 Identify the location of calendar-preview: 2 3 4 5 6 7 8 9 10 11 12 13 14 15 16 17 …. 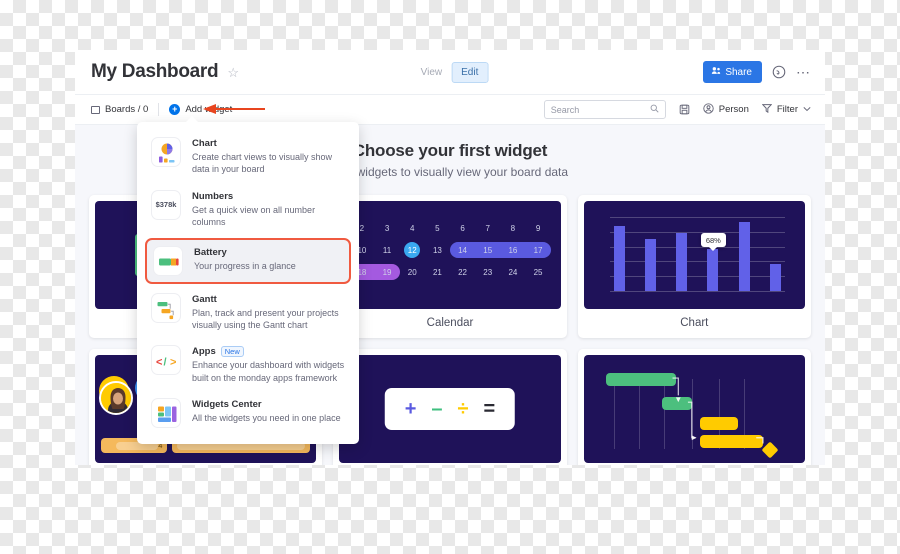
(450, 255).